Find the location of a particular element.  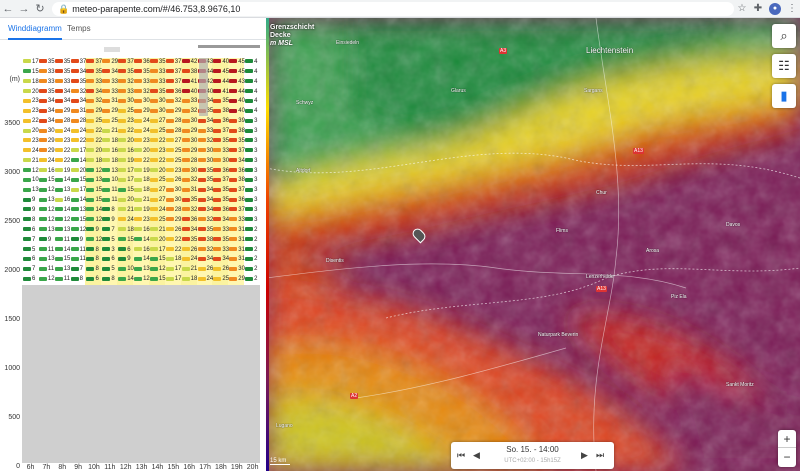

wind-speed-value: 30 is located at coordinates (51, 131).